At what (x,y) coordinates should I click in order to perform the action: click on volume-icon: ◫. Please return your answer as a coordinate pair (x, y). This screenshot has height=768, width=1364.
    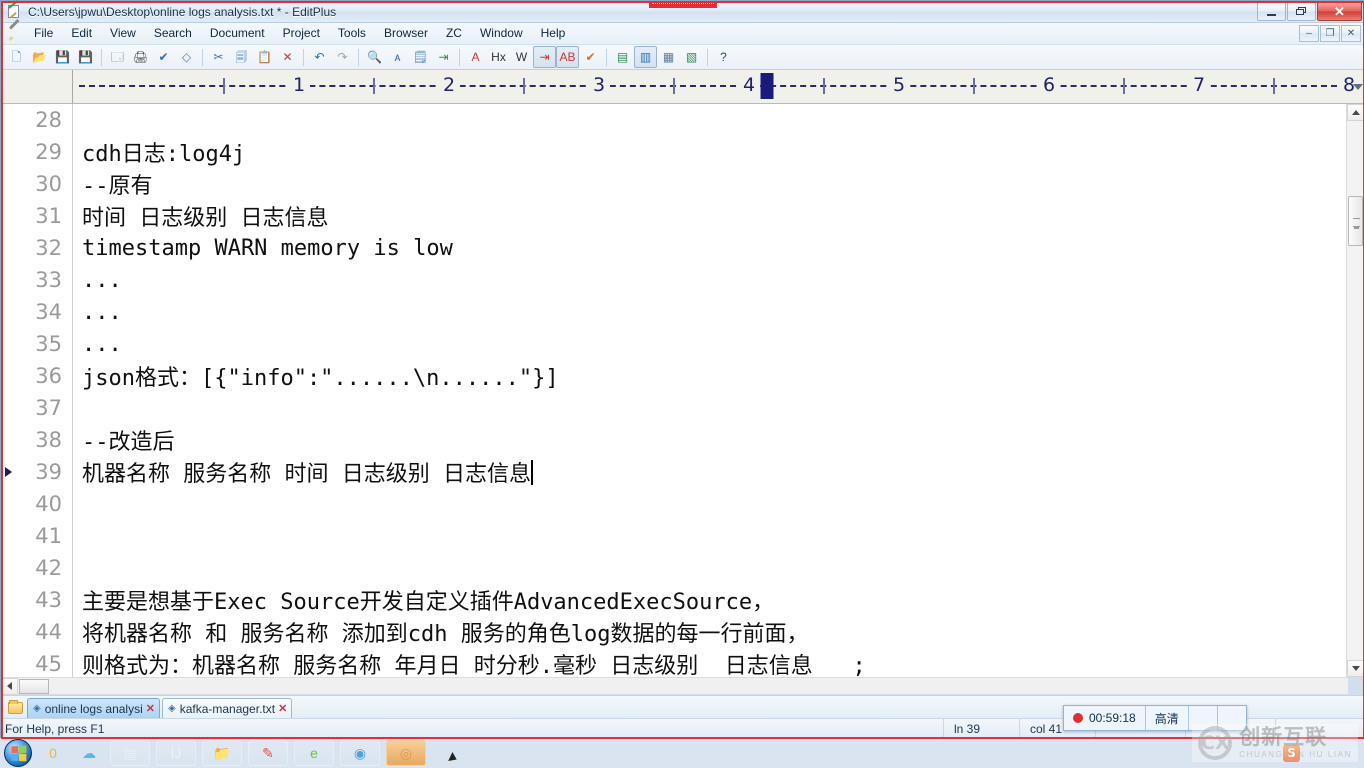
    Looking at the image, I should click on (1352, 753).